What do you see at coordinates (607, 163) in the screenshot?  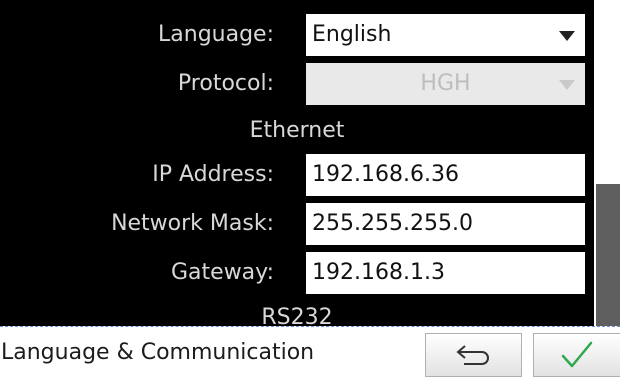 I see `vertical-scrollbar` at bounding box center [607, 163].